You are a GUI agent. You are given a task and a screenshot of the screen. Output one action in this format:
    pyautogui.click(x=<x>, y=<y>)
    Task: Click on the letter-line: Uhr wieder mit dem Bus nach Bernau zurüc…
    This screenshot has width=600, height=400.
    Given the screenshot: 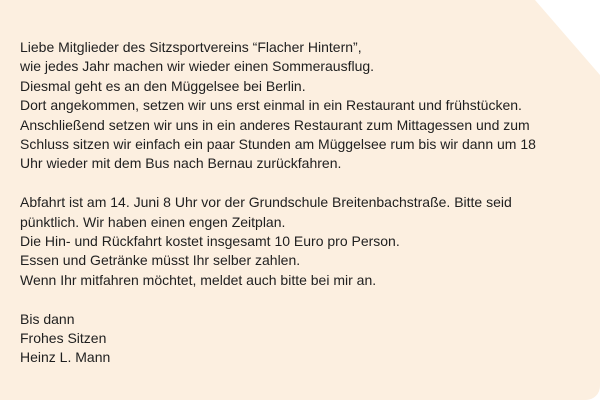 What is the action you would take?
    pyautogui.click(x=181, y=163)
    